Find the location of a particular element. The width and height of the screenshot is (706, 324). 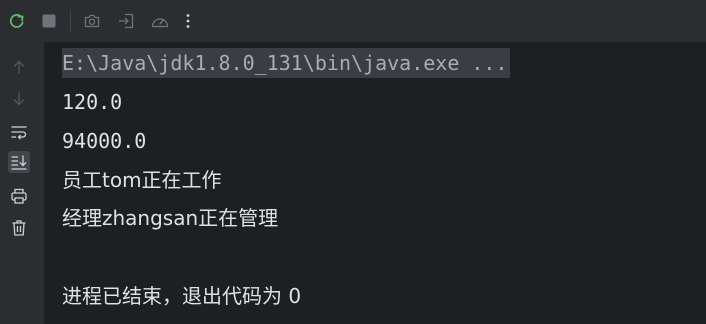

camera-icon is located at coordinates (92, 21).